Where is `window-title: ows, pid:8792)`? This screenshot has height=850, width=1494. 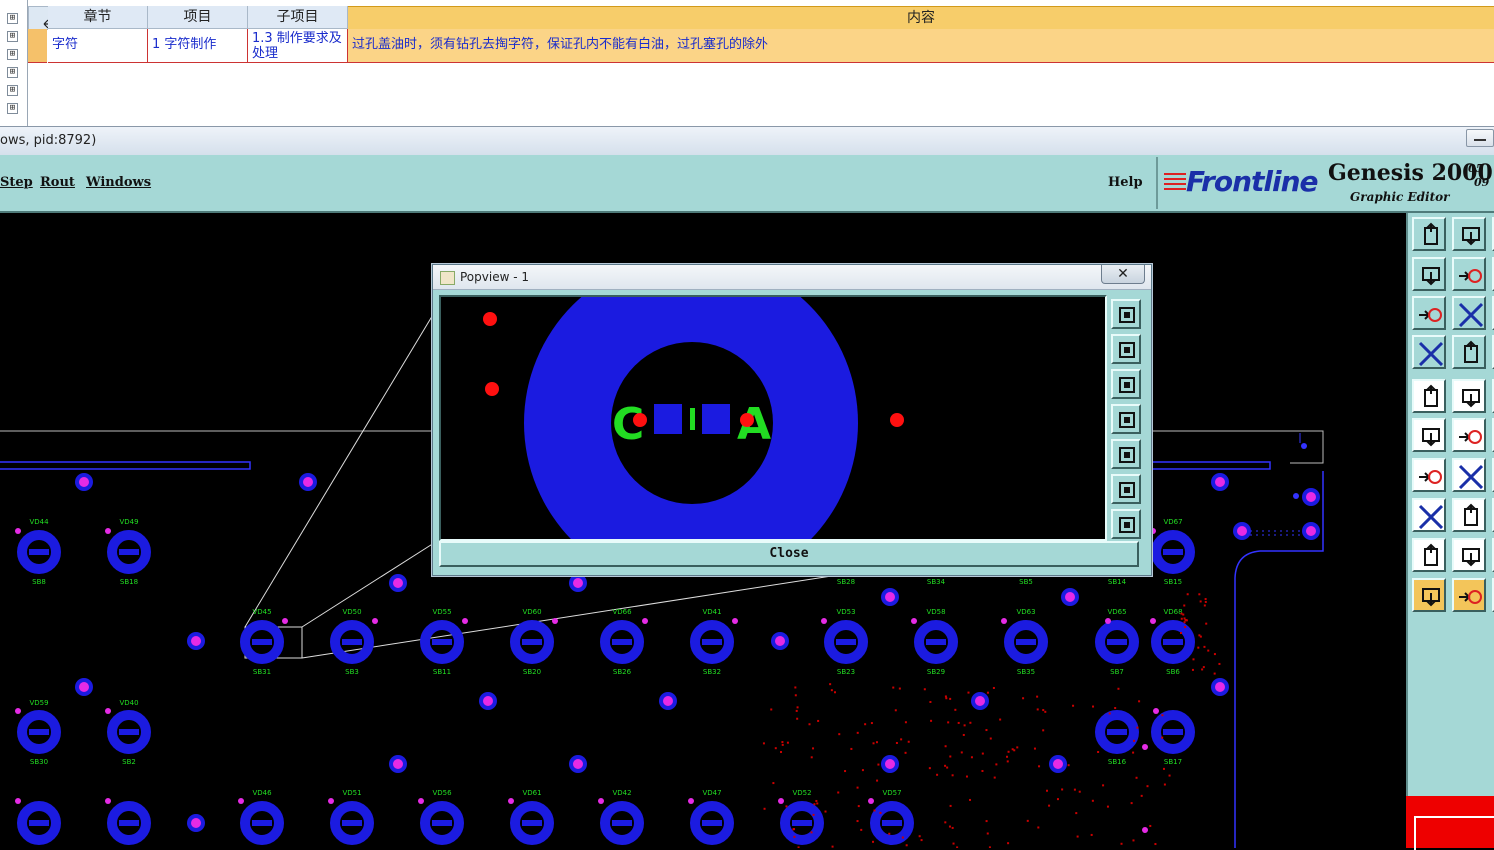
window-title: ows, pid:8792) is located at coordinates (48, 140).